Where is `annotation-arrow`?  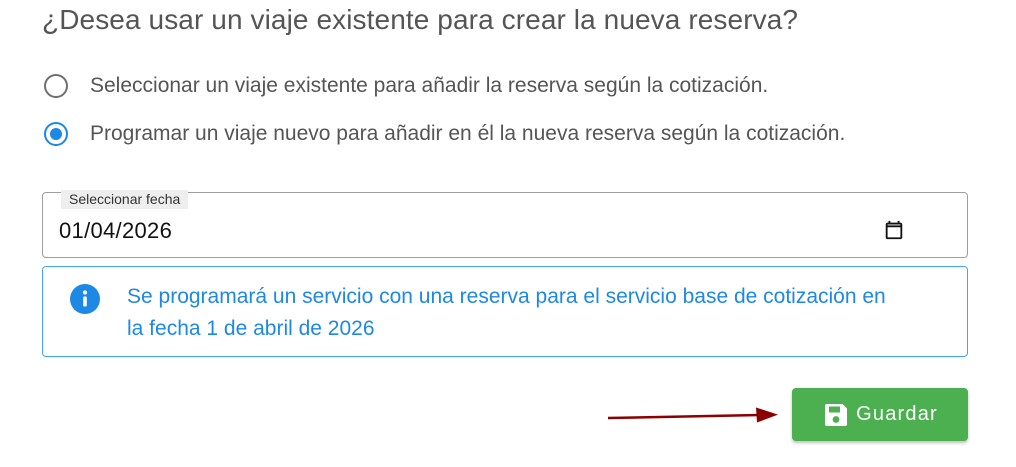
annotation-arrow is located at coordinates (692, 415).